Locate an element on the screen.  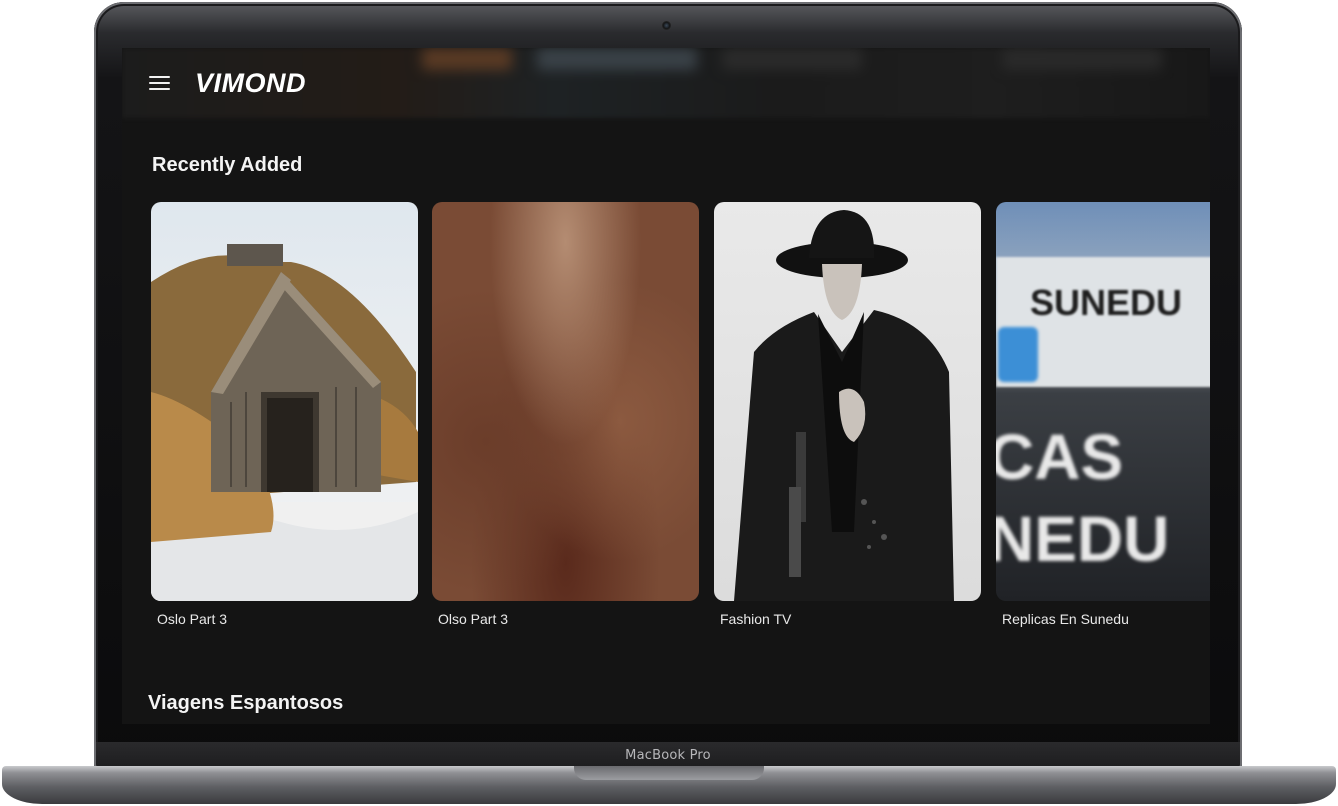
card-title: Fashion TV is located at coordinates (756, 619).